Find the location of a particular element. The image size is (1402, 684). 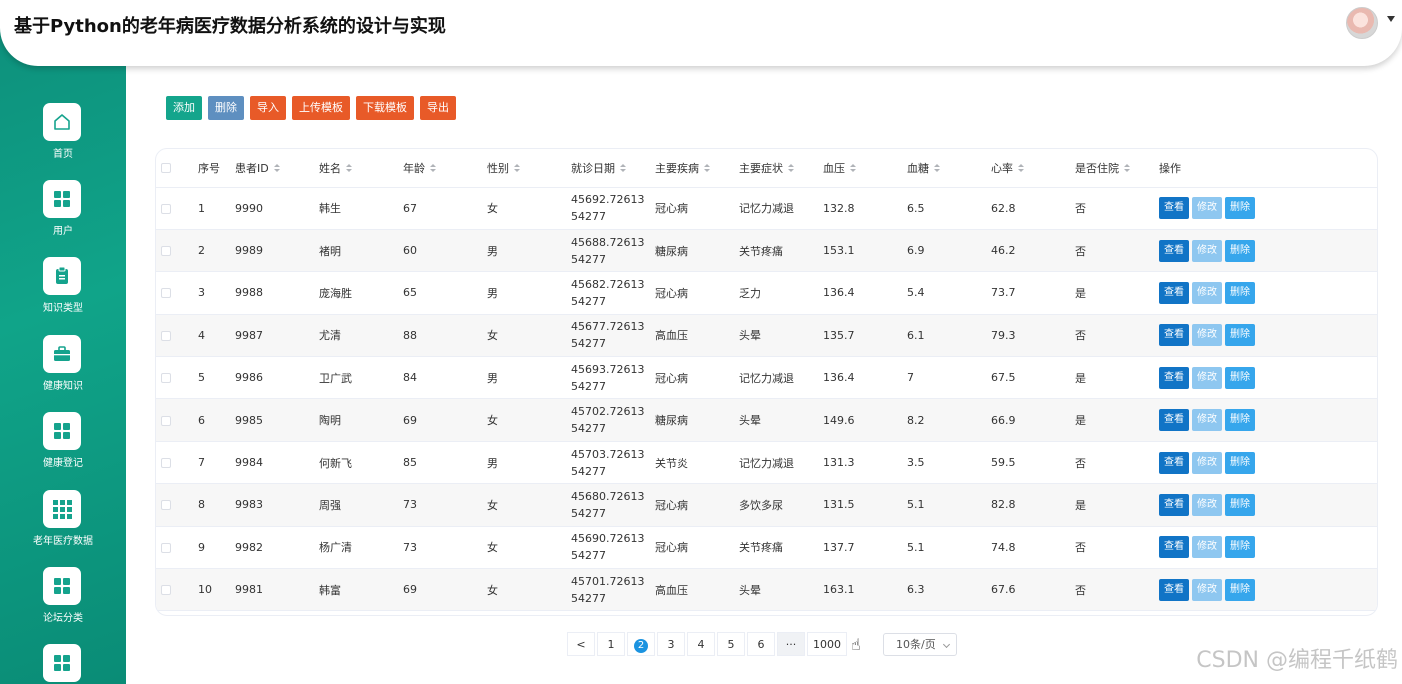

sidebar-item-more is located at coordinates (63, 664).